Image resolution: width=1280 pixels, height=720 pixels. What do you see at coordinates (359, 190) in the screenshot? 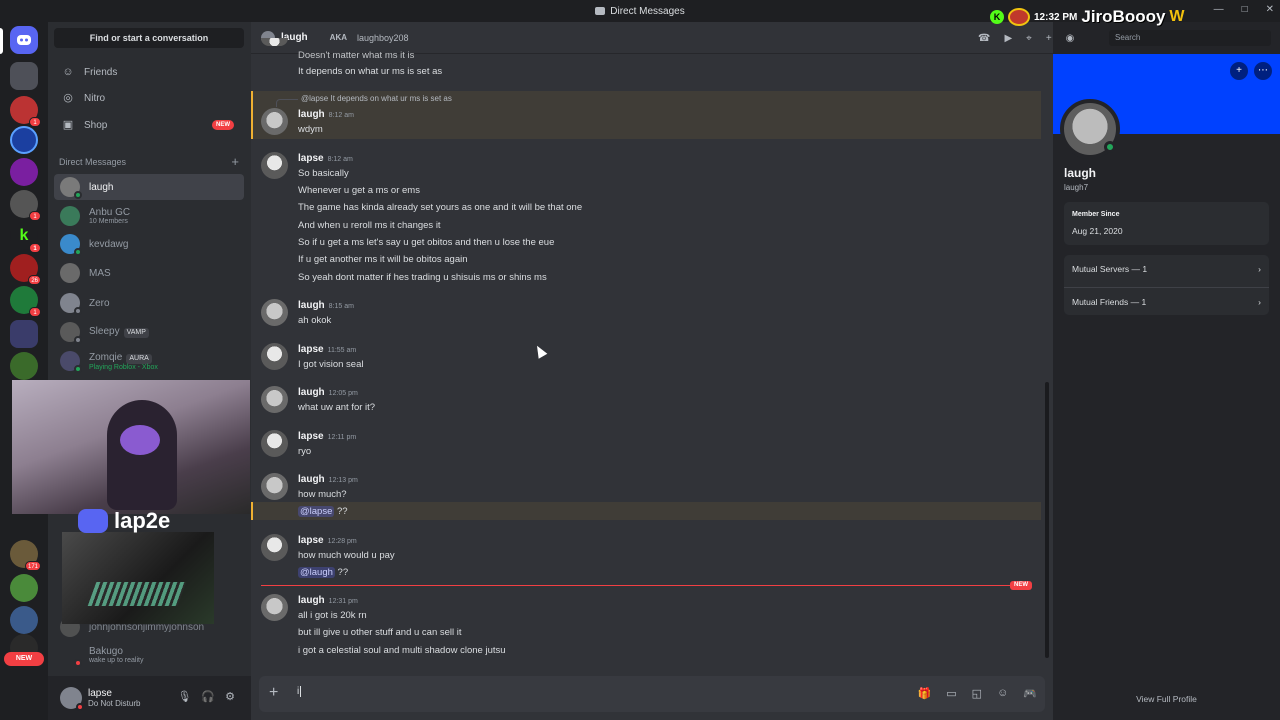
I see `message-line: Whenever u get a ms or ems` at bounding box center [359, 190].